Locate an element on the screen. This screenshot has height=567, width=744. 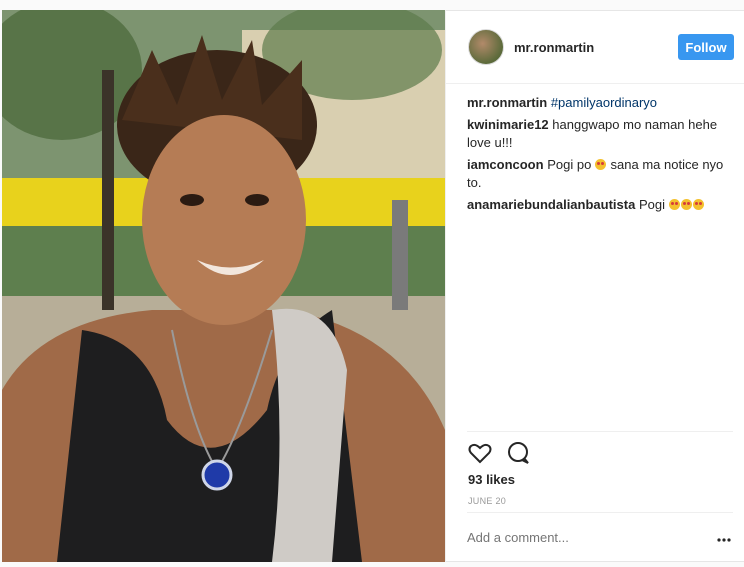
post-actions is located at coordinates (600, 453).